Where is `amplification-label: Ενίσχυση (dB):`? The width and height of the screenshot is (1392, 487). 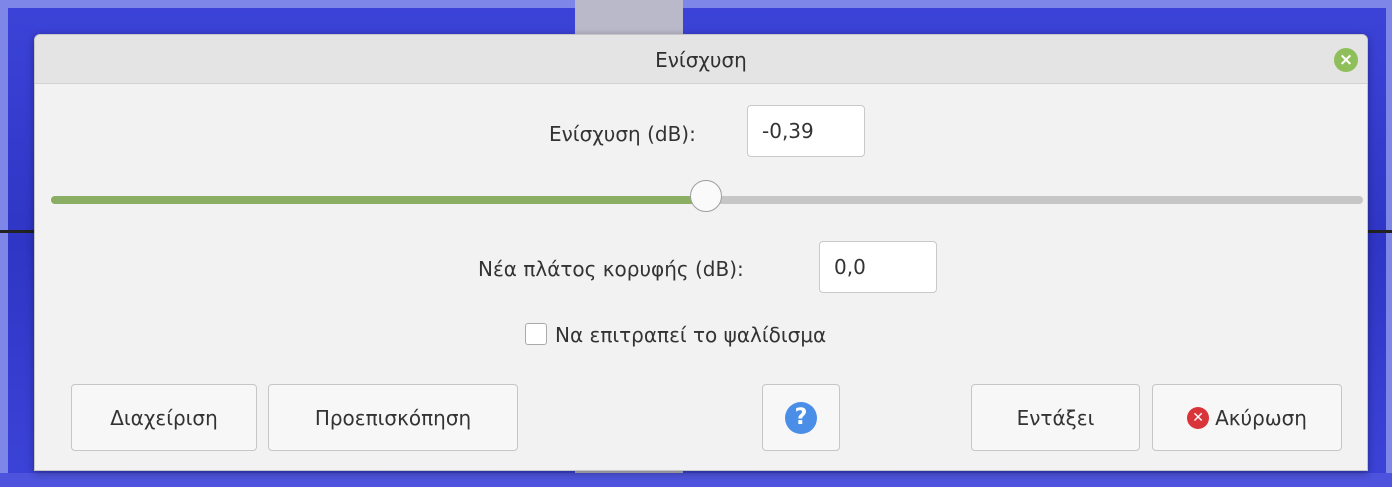
amplification-label: Ενίσχυση (dB): is located at coordinates (622, 134).